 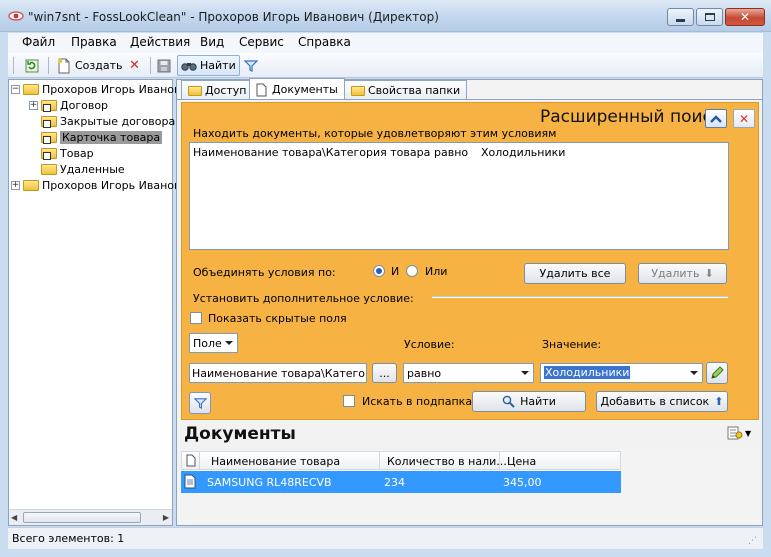 What do you see at coordinates (709, 273) in the screenshot?
I see `arrow-down-icon: ⬇` at bounding box center [709, 273].